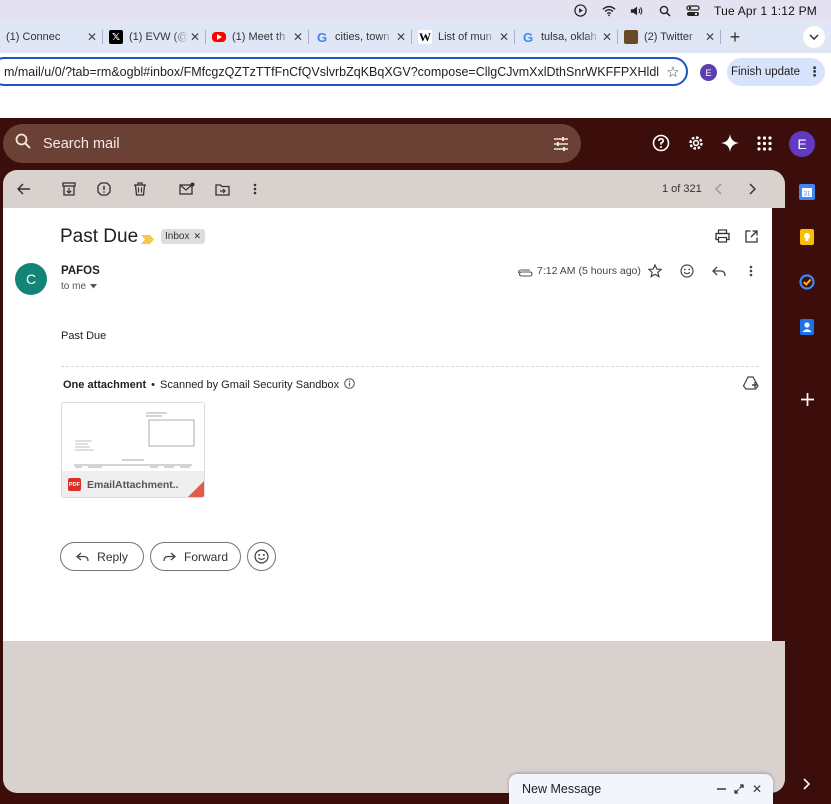  What do you see at coordinates (750, 385) in the screenshot?
I see `add-to-drive-icon` at bounding box center [750, 385].